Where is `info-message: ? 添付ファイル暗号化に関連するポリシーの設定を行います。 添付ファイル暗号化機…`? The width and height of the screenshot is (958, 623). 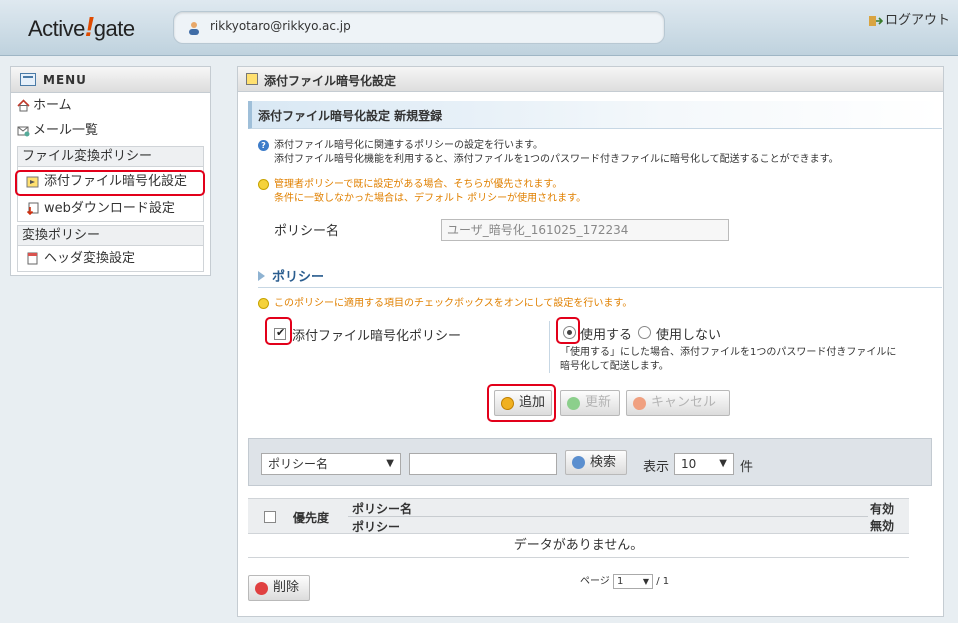
info-message: ? 添付ファイル暗号化に関連するポリシーの設定を行います。 添付ファイル暗号化機… is located at coordinates (548, 153).